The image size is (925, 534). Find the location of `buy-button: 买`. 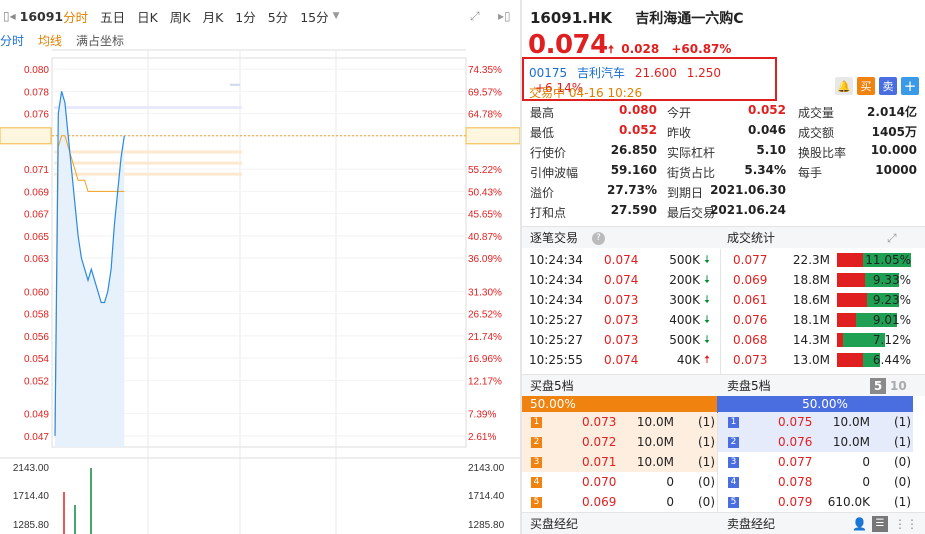

buy-button: 买 is located at coordinates (866, 86).